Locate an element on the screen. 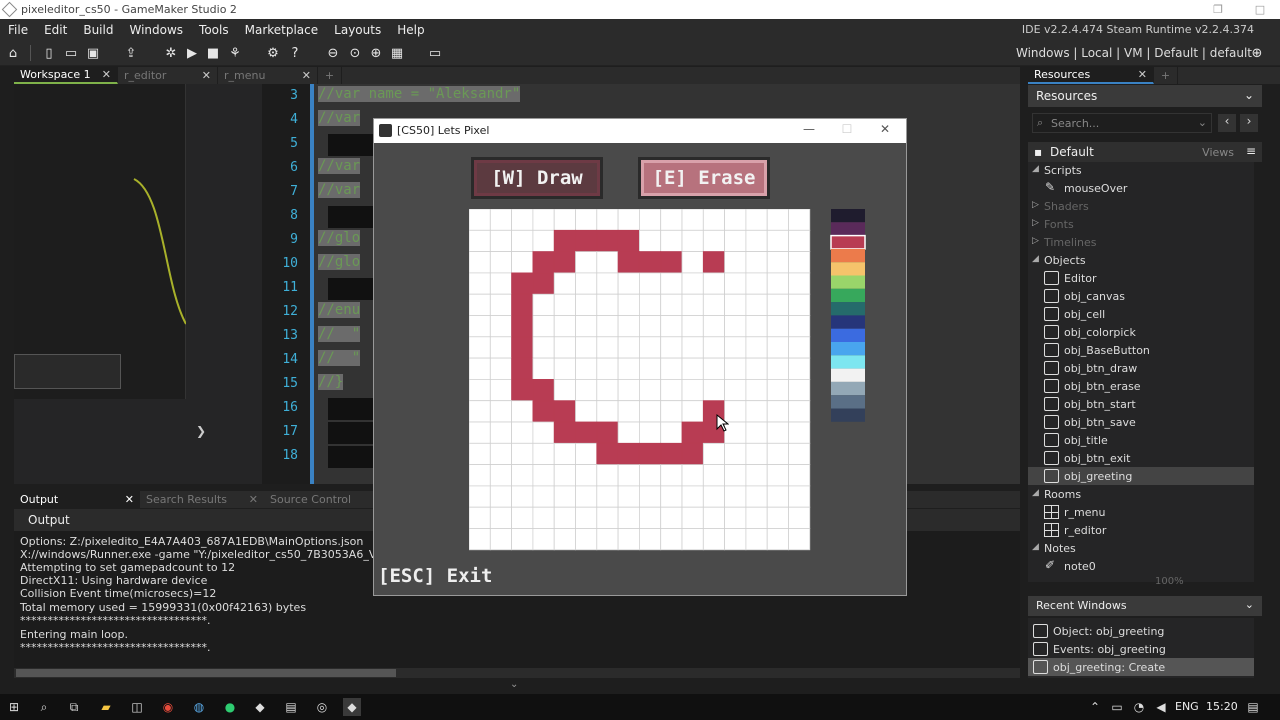 The image size is (1280, 720). tree-item-r-editor: r_editor is located at coordinates (1141, 530).